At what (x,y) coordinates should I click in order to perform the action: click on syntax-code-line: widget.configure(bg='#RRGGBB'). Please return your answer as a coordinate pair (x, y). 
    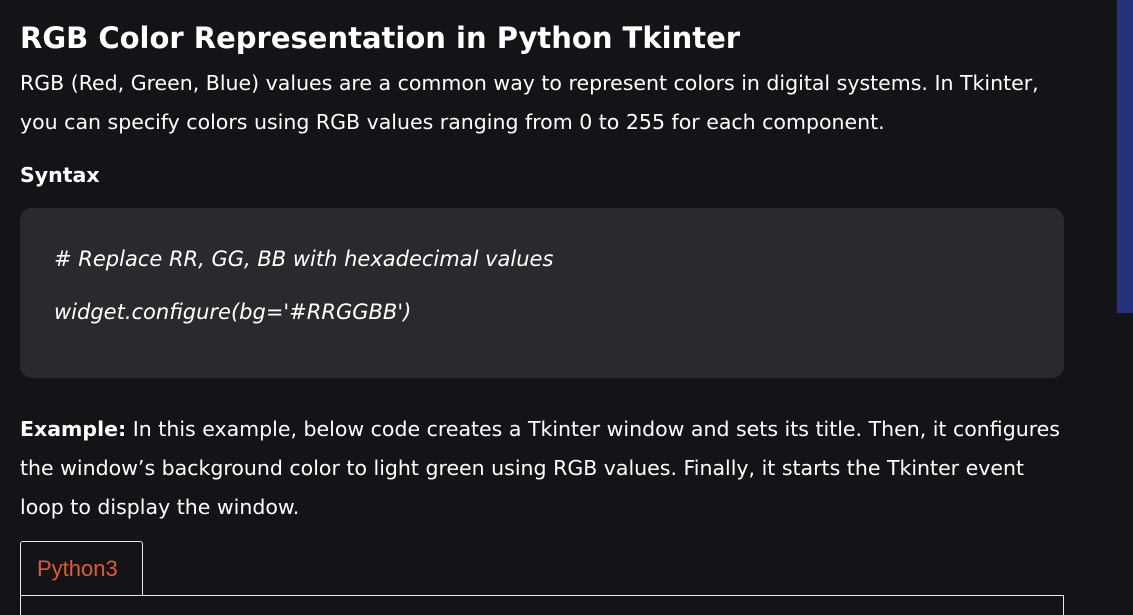
    Looking at the image, I should click on (233, 312).